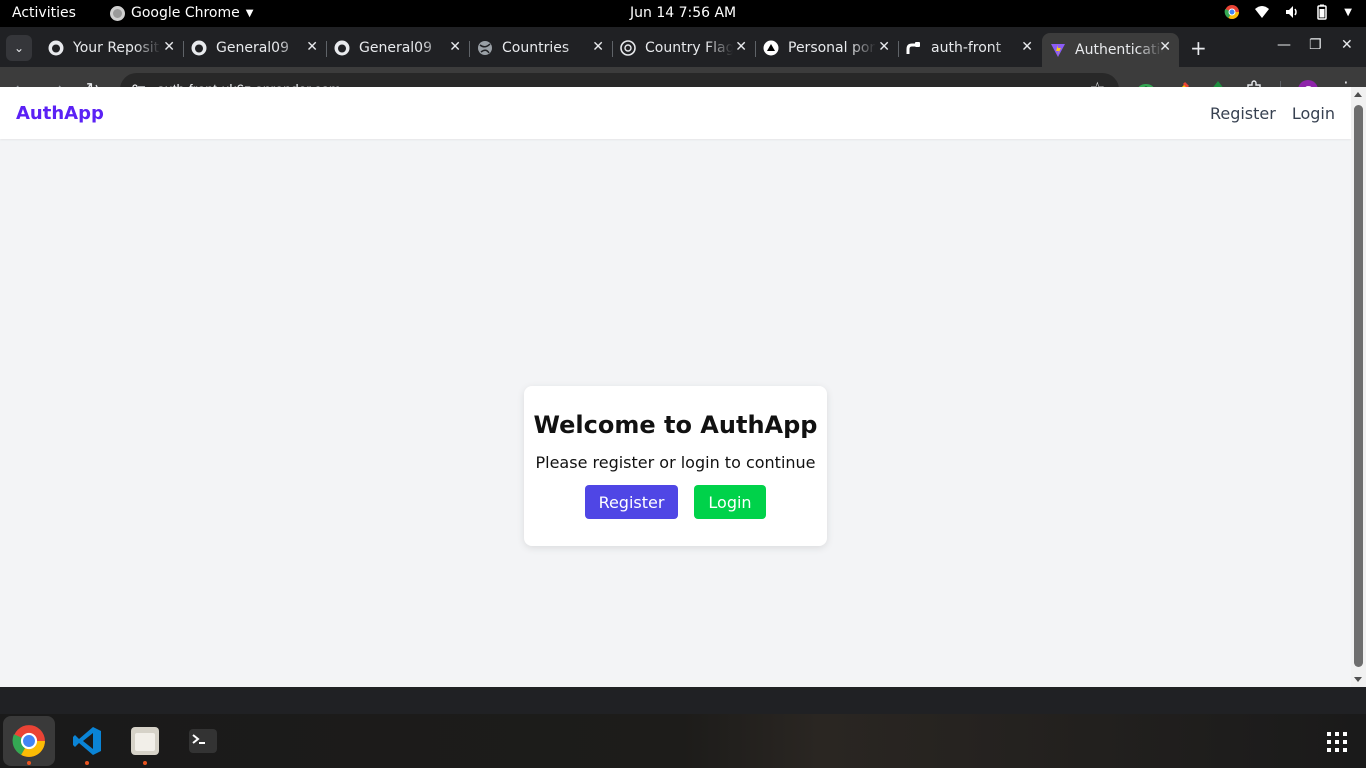 This screenshot has width=1366, height=768. What do you see at coordinates (1284, 45) in the screenshot?
I see `minimize-icon: —` at bounding box center [1284, 45].